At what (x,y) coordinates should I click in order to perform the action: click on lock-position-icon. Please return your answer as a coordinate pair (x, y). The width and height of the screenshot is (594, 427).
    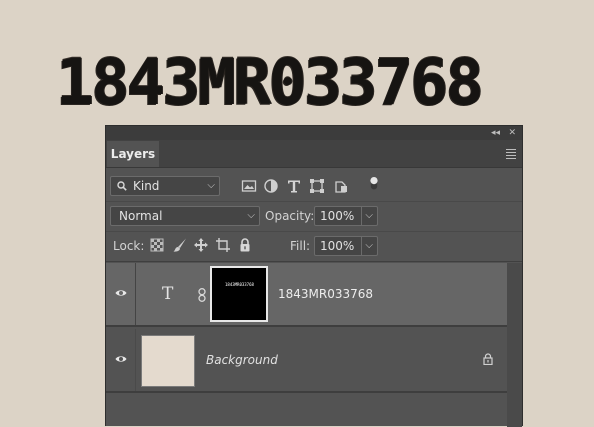
    Looking at the image, I should click on (201, 245).